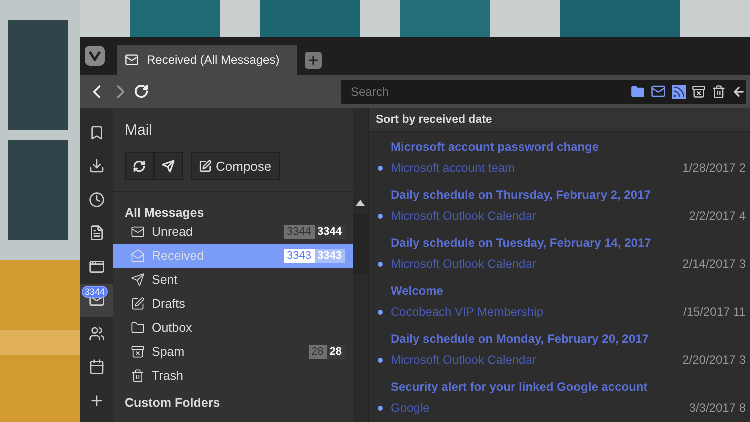  What do you see at coordinates (360, 203) in the screenshot?
I see `scroll-up-icon` at bounding box center [360, 203].